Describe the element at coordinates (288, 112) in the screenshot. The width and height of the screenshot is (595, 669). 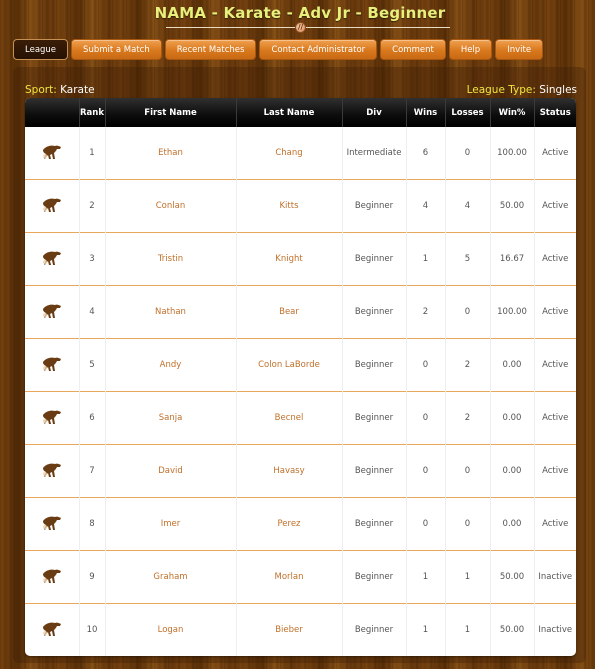
I see `col-header-last-name: Last Name` at that location.